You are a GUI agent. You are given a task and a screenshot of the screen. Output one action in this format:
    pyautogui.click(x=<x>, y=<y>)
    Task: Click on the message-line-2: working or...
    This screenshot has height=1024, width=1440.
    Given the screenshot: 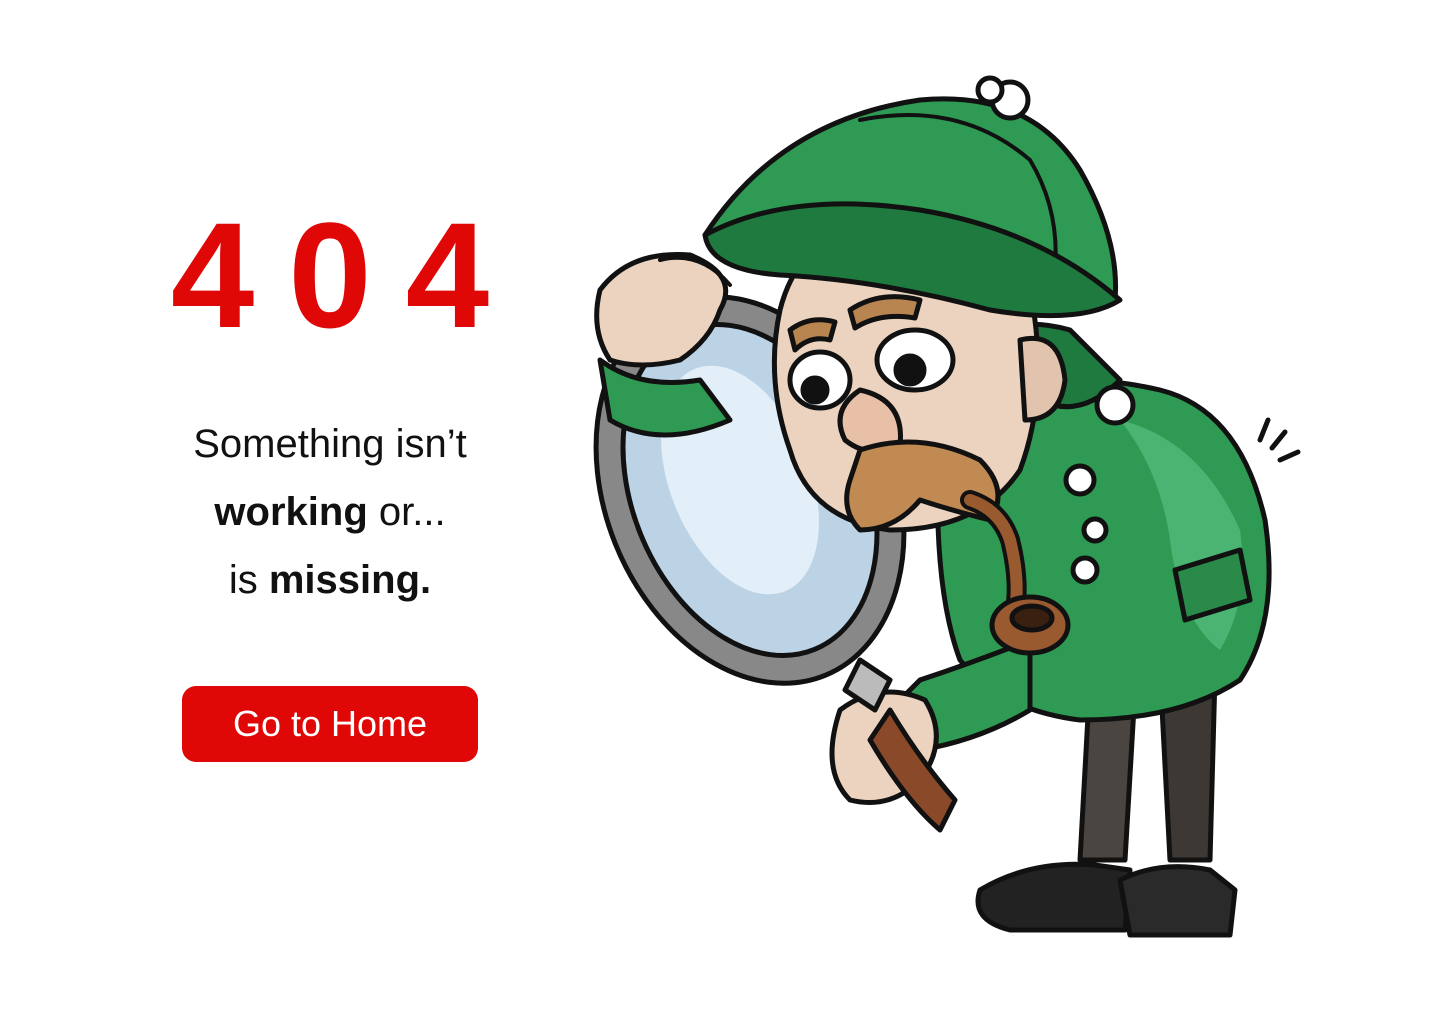 What is the action you would take?
    pyautogui.click(x=330, y=512)
    